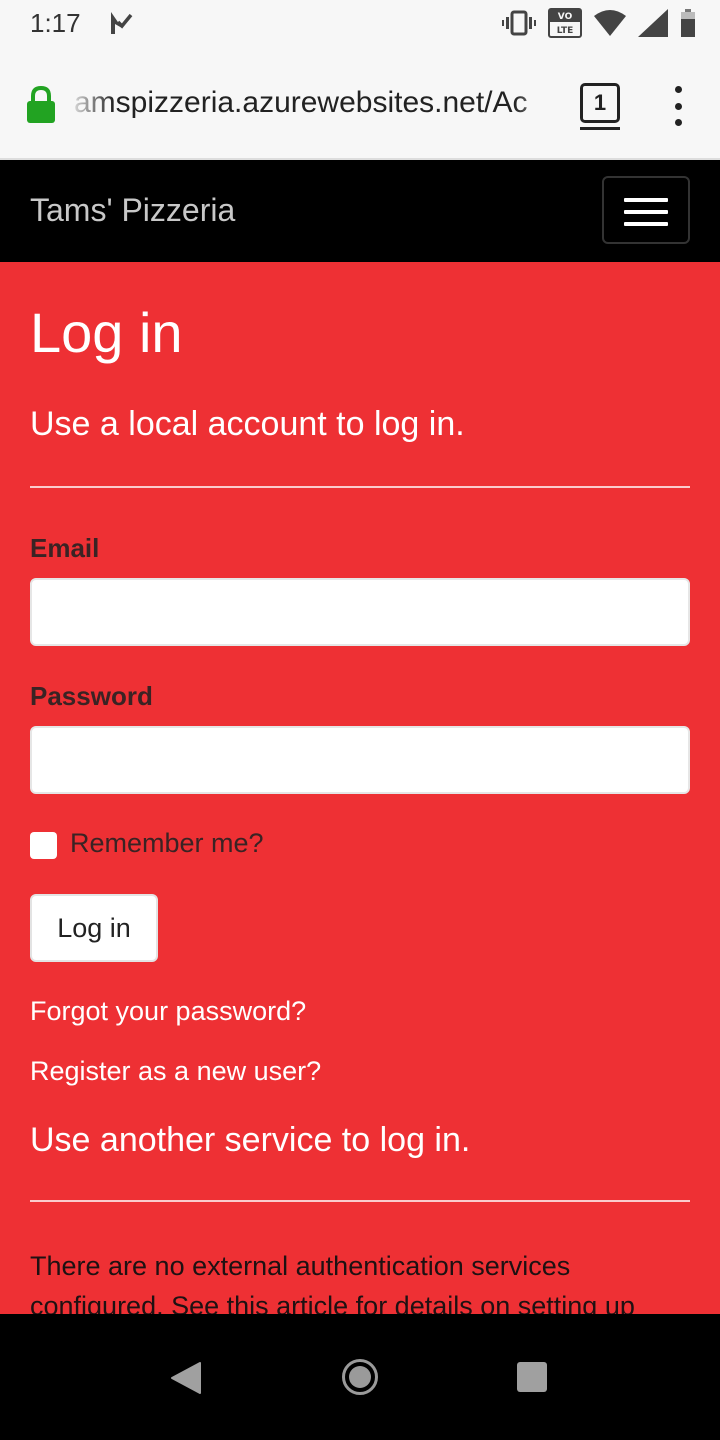 This screenshot has height=1440, width=720. What do you see at coordinates (317, 106) in the screenshot?
I see `url-field: amspizzeria.azurewebsites.net/Ac` at bounding box center [317, 106].